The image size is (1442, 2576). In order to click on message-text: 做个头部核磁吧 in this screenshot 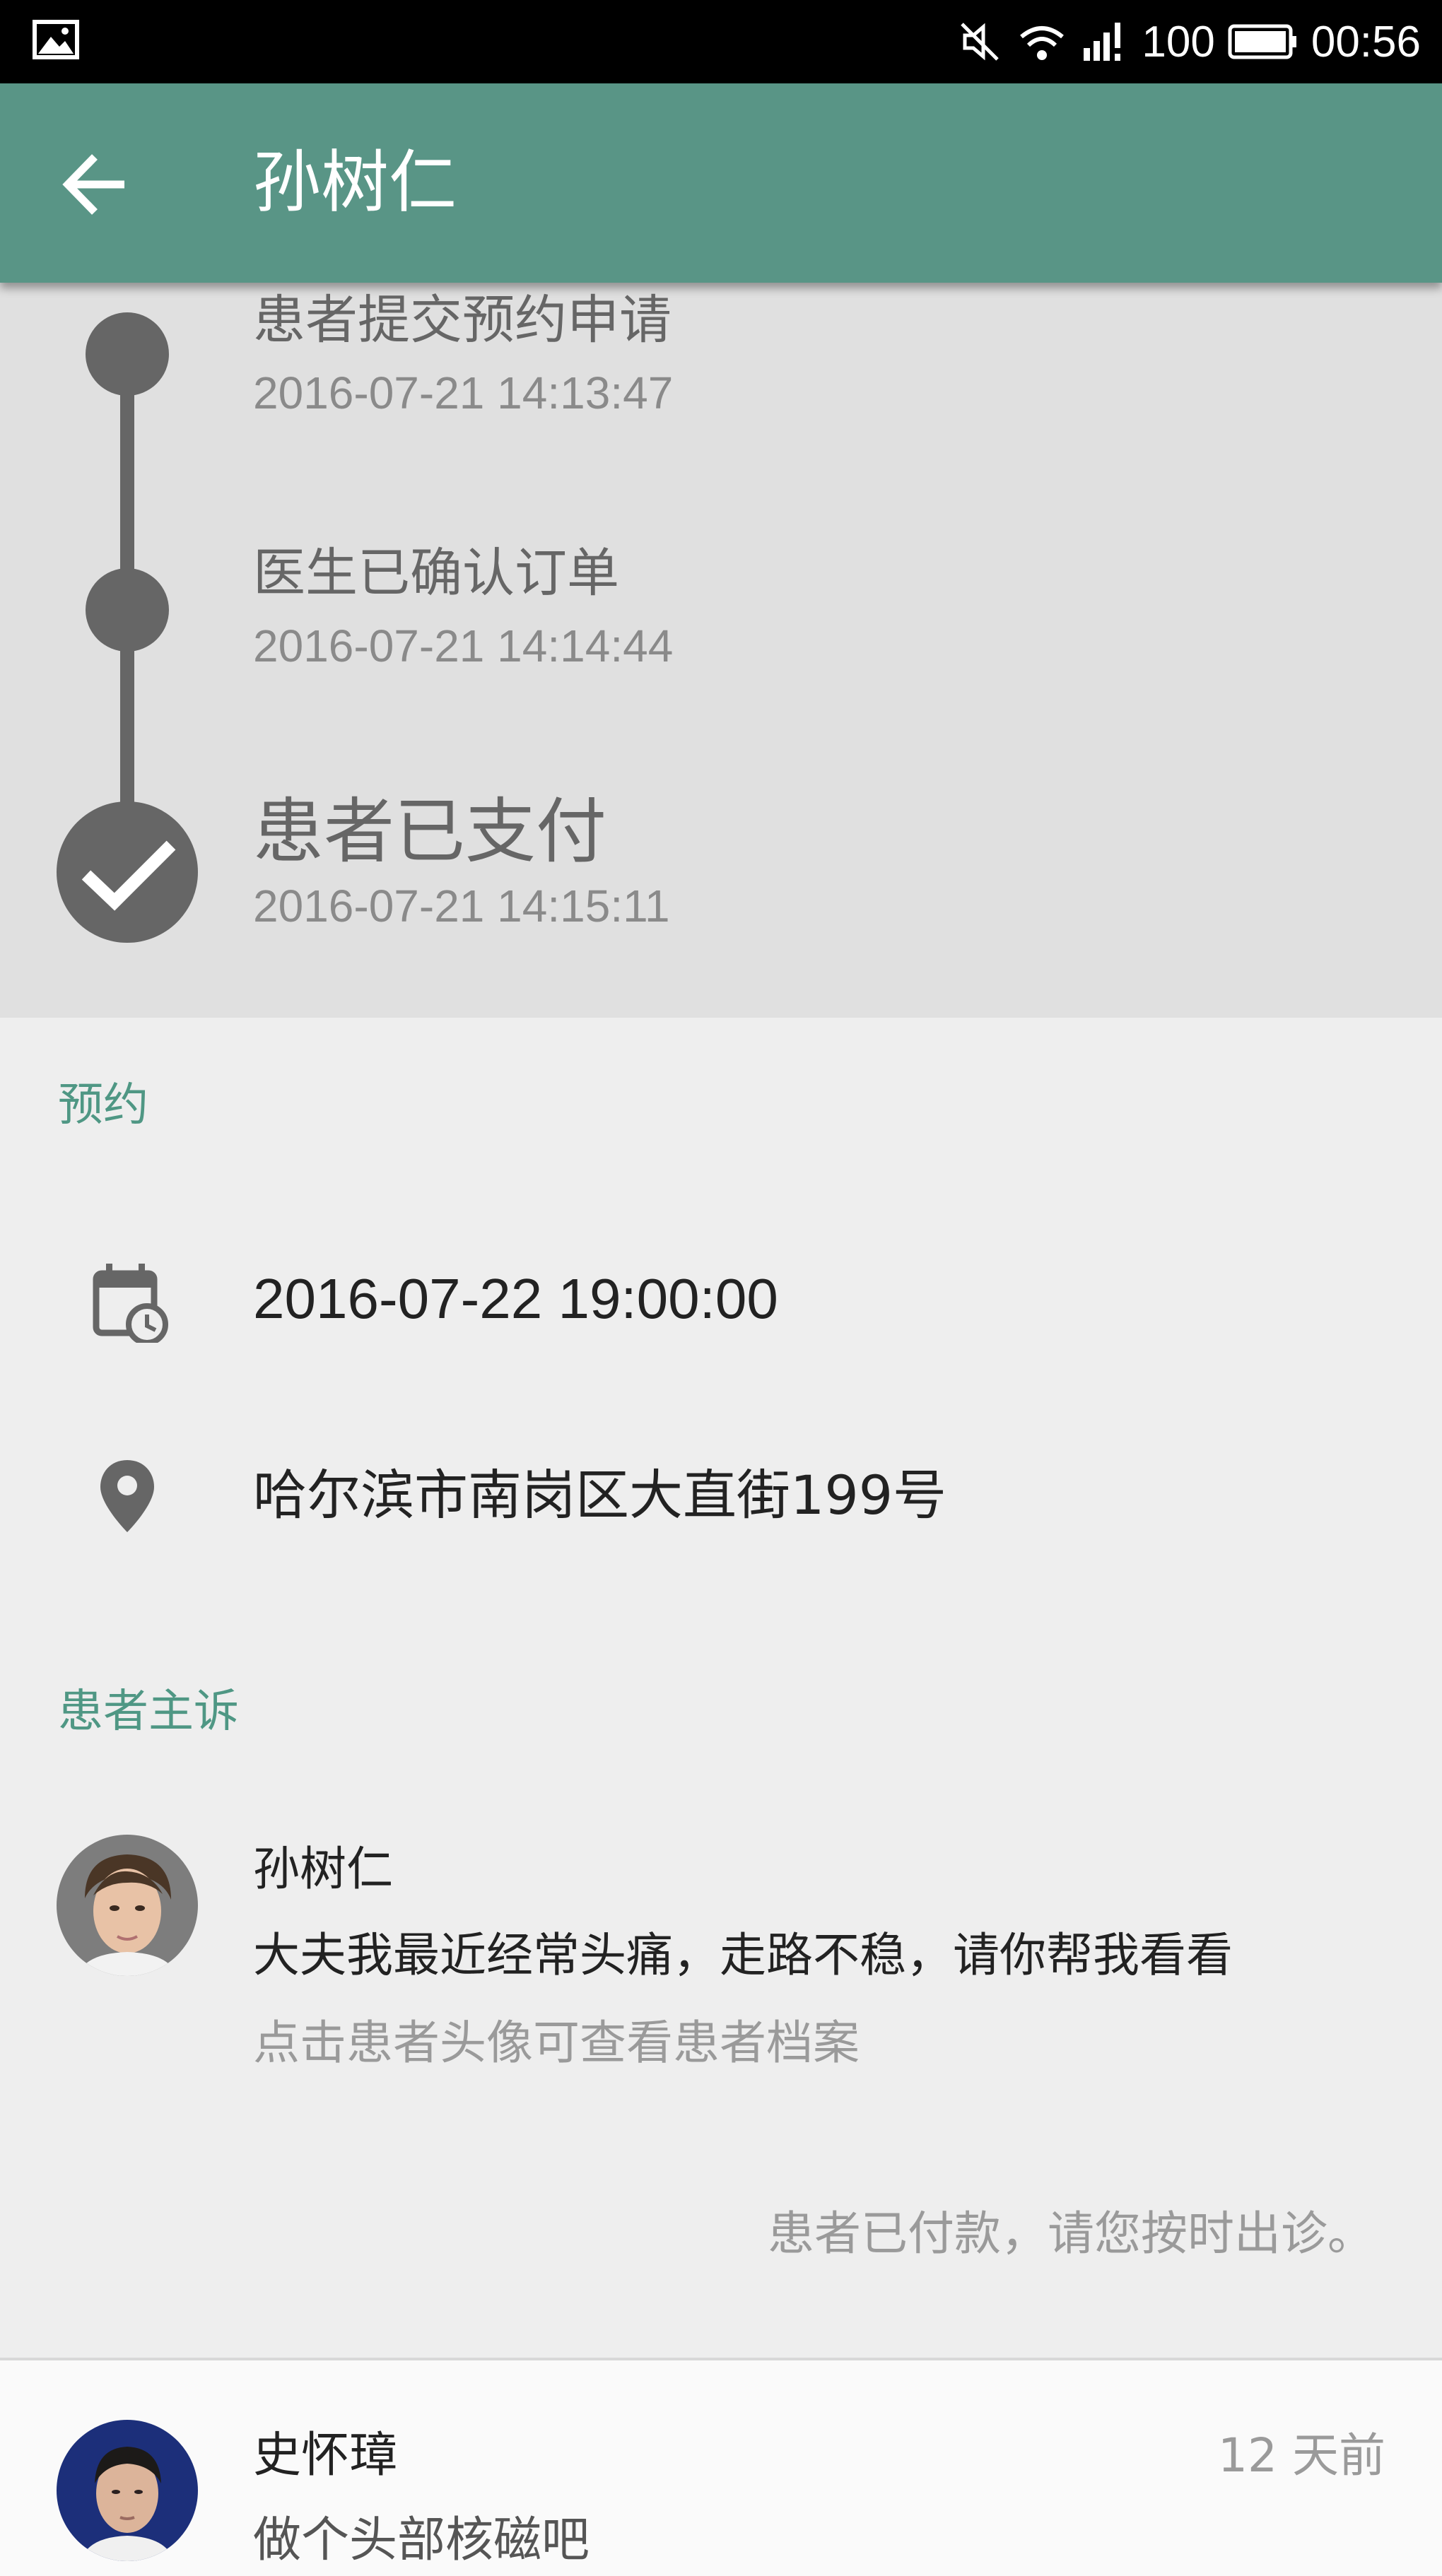, I will do `click(421, 2540)`.